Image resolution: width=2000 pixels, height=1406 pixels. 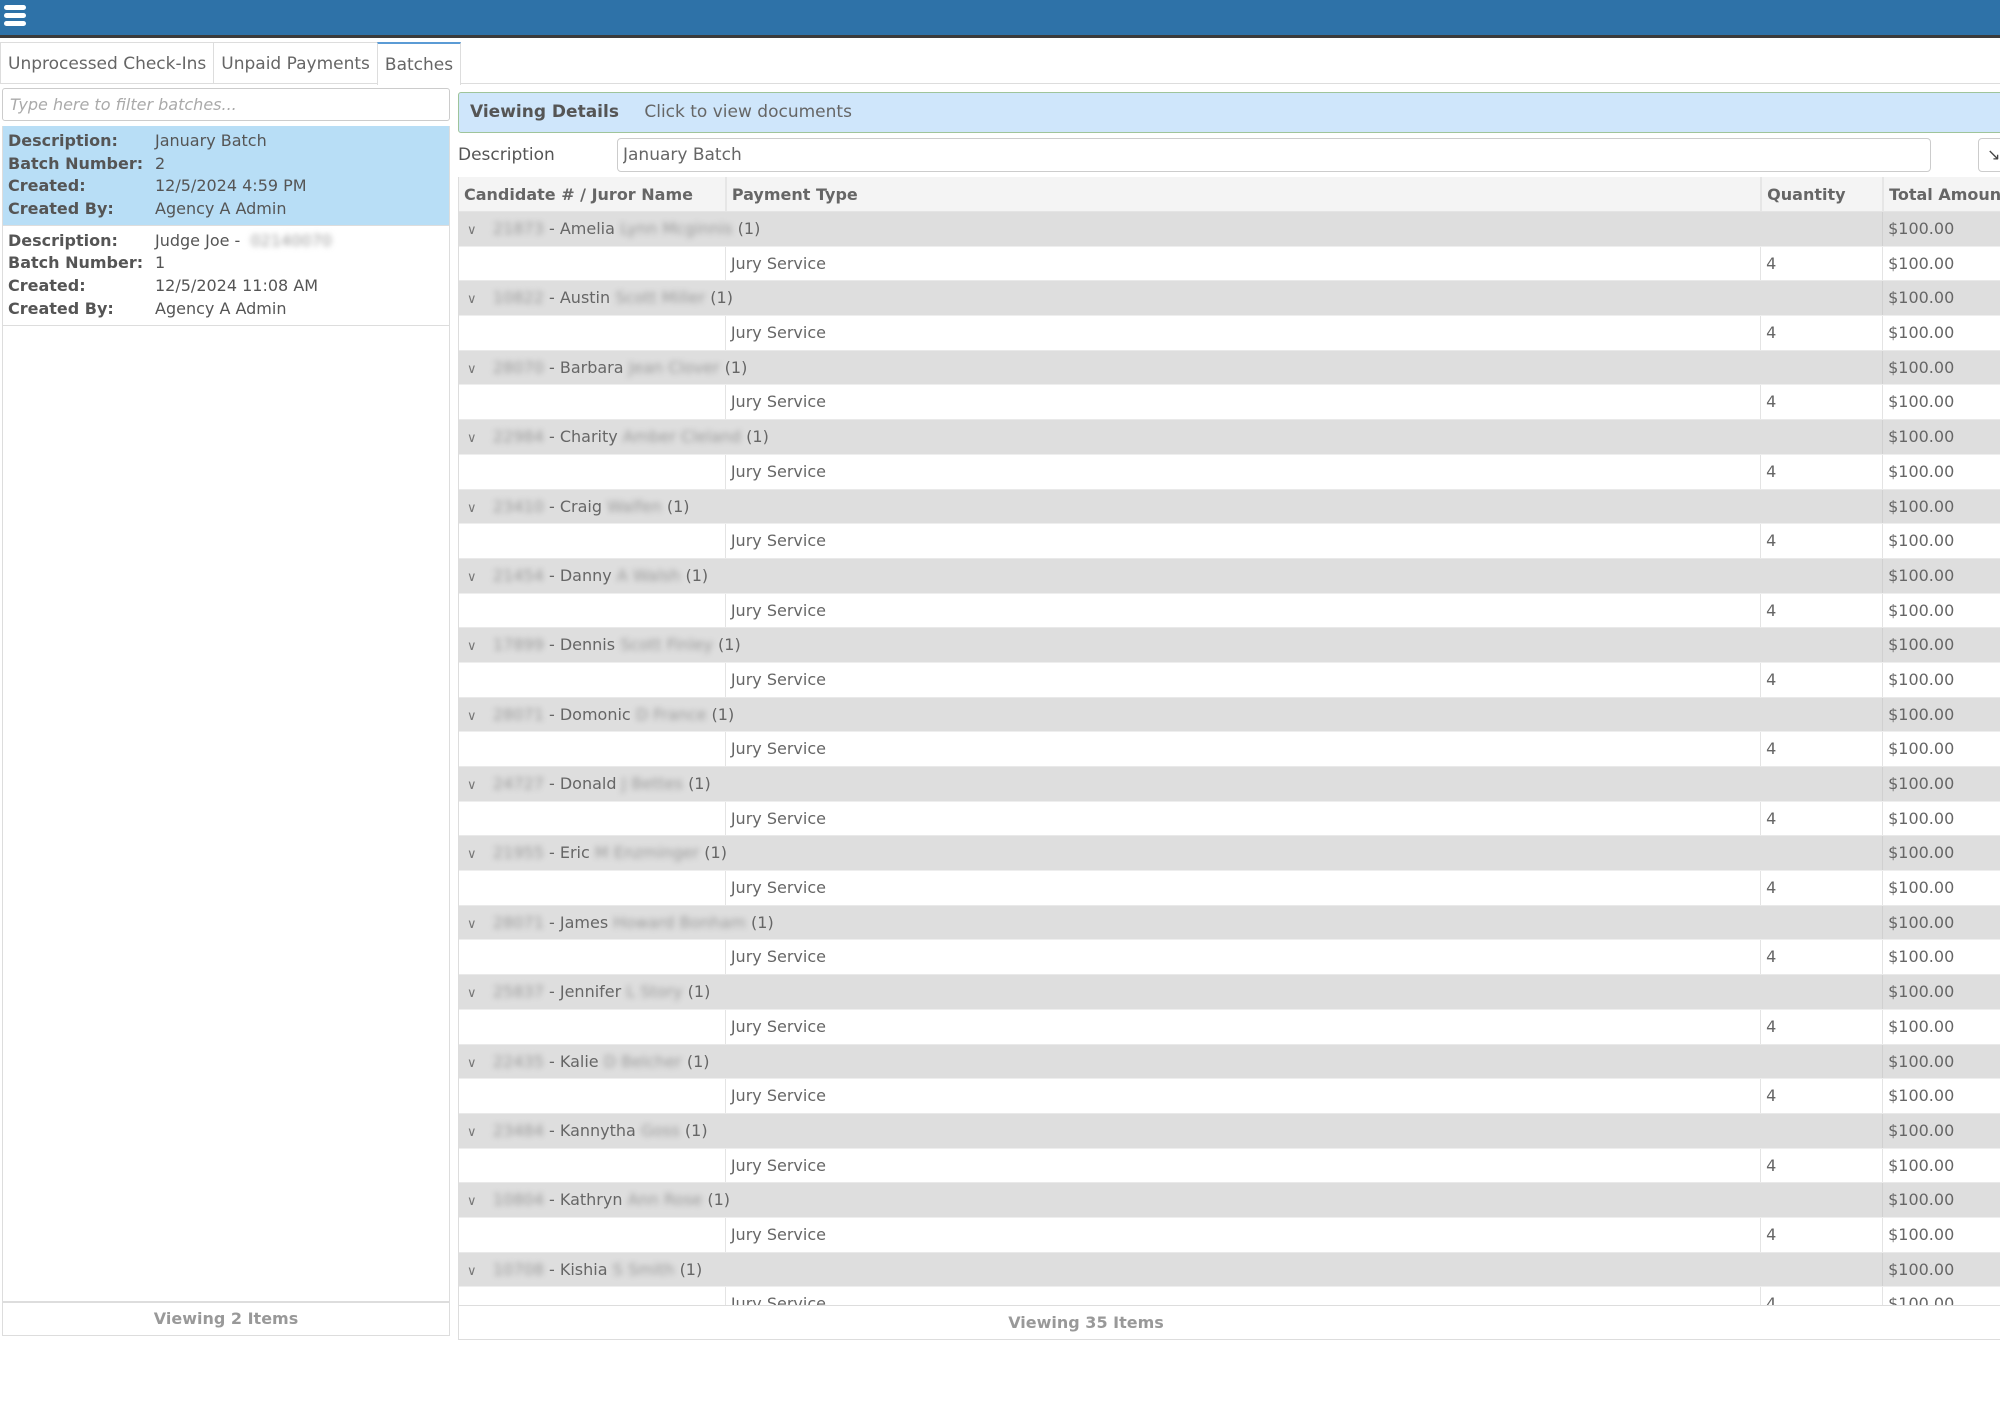 What do you see at coordinates (595, 714) in the screenshot?
I see `juror-first-name: Domonic` at bounding box center [595, 714].